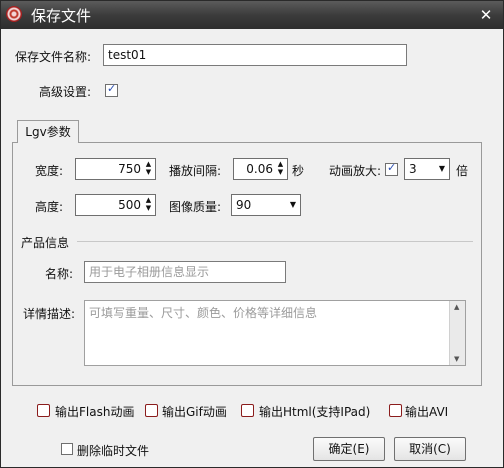 The image size is (504, 468). What do you see at coordinates (266, 205) in the screenshot?
I see `quality-select: 90 ▼` at bounding box center [266, 205].